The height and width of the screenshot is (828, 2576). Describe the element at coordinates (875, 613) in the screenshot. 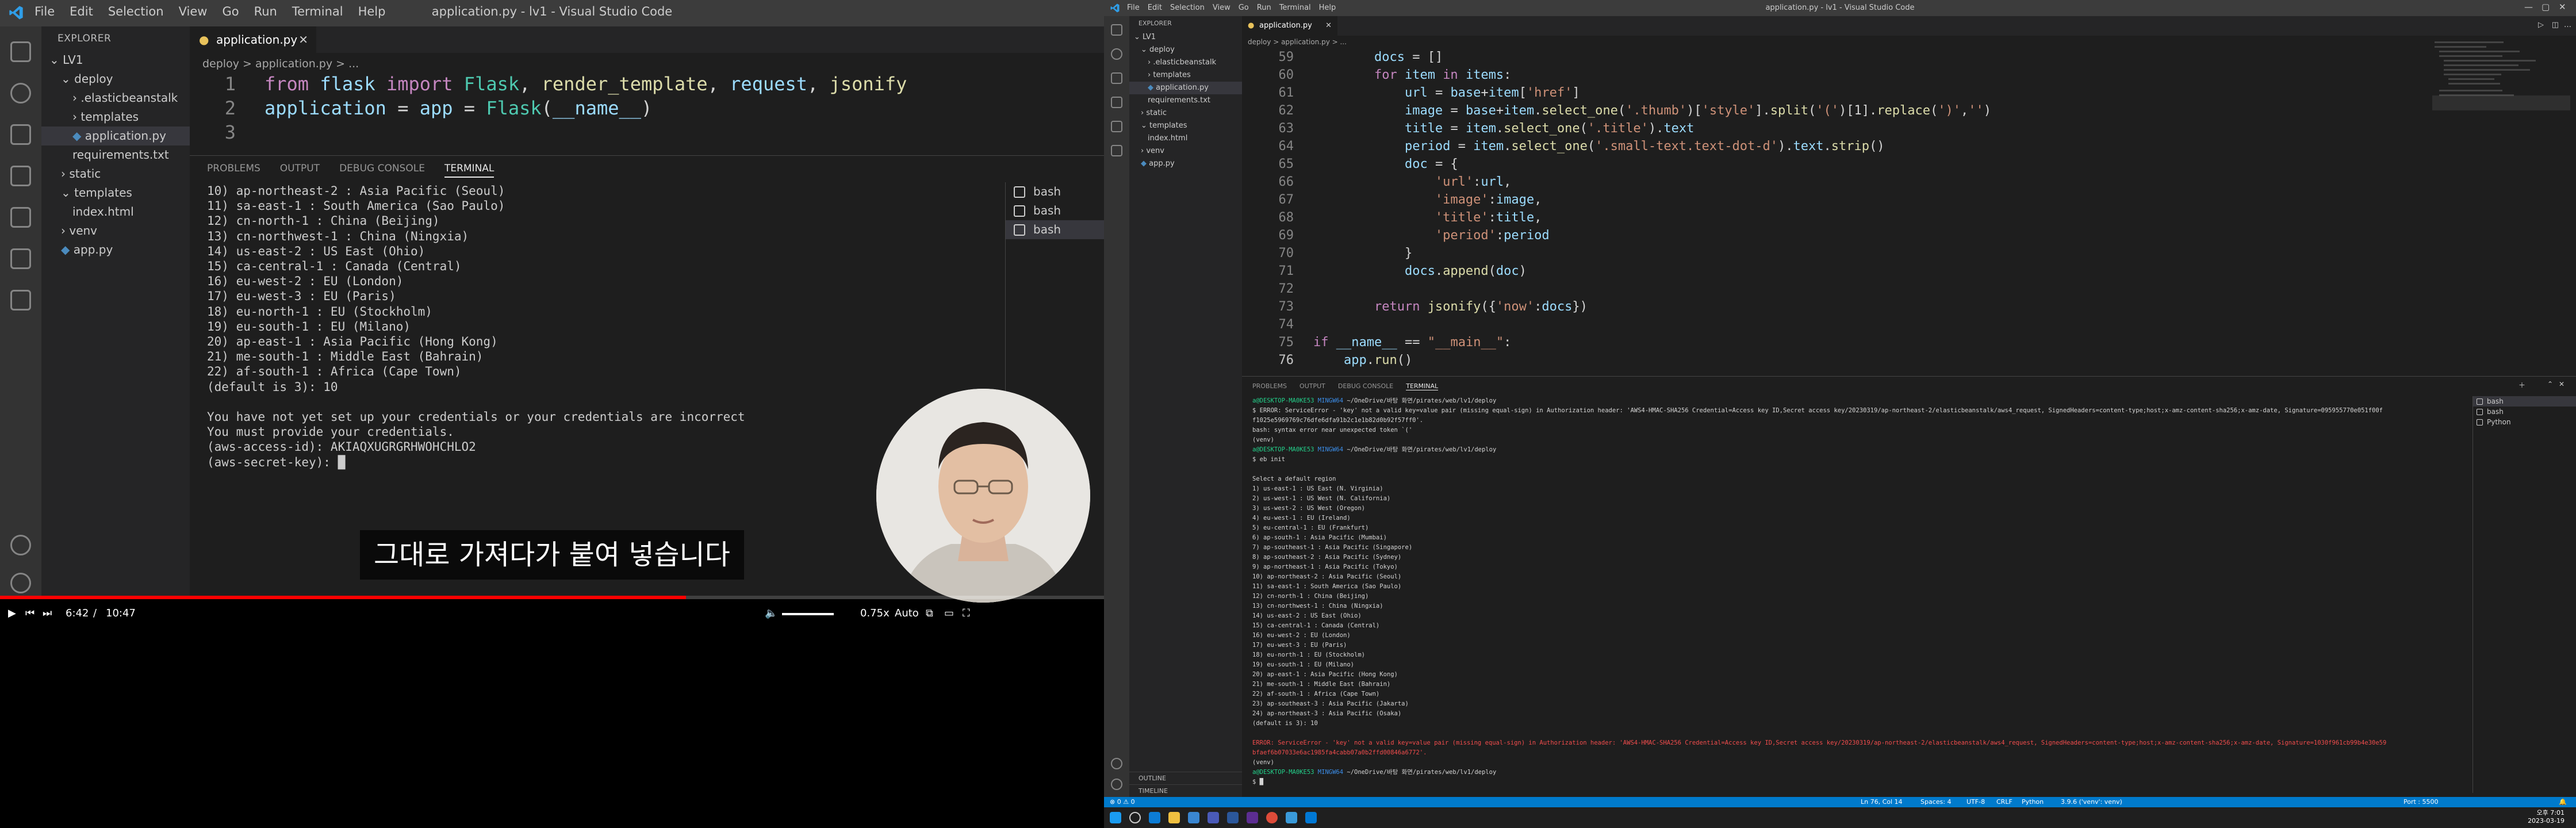

I see `playback-speed: 0.75x` at that location.